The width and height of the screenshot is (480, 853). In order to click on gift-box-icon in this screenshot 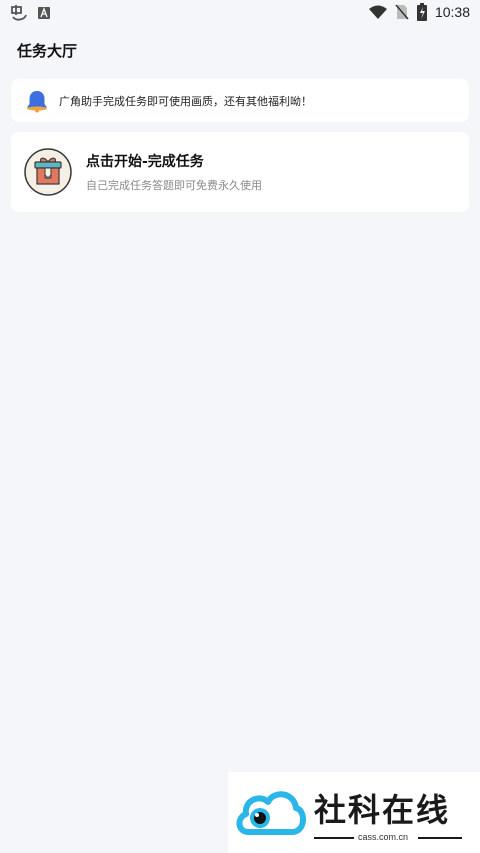, I will do `click(48, 172)`.